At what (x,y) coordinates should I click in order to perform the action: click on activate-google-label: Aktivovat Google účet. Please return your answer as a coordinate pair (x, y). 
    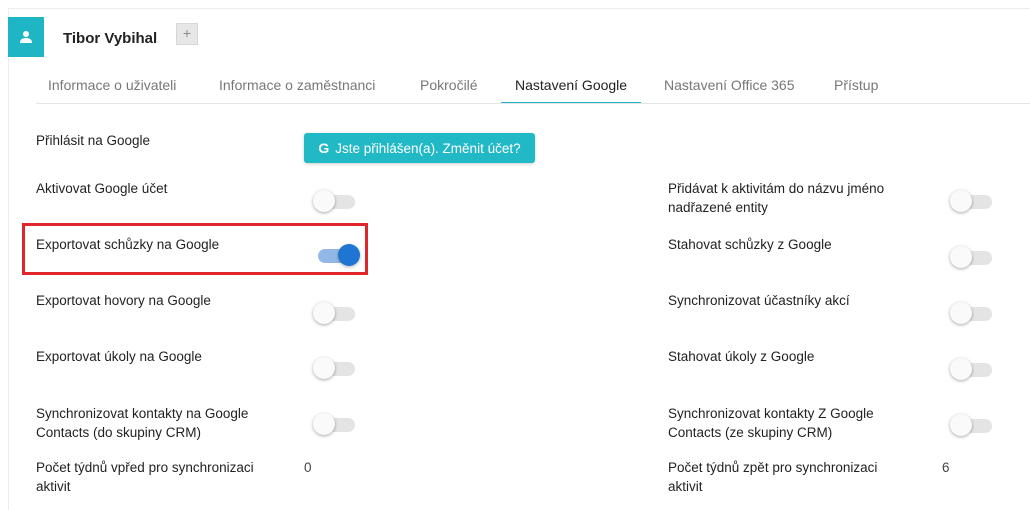
    Looking at the image, I should click on (102, 188).